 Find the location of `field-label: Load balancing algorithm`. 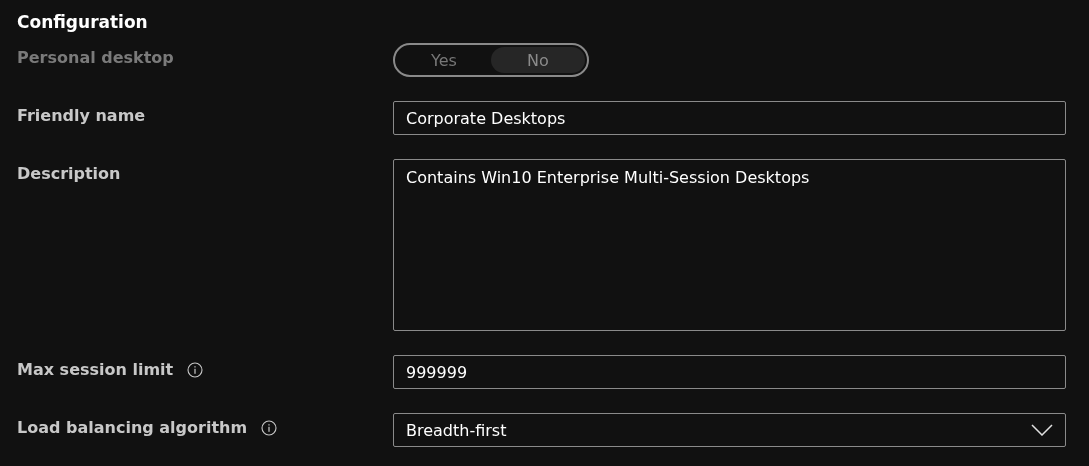

field-label: Load balancing algorithm is located at coordinates (132, 427).